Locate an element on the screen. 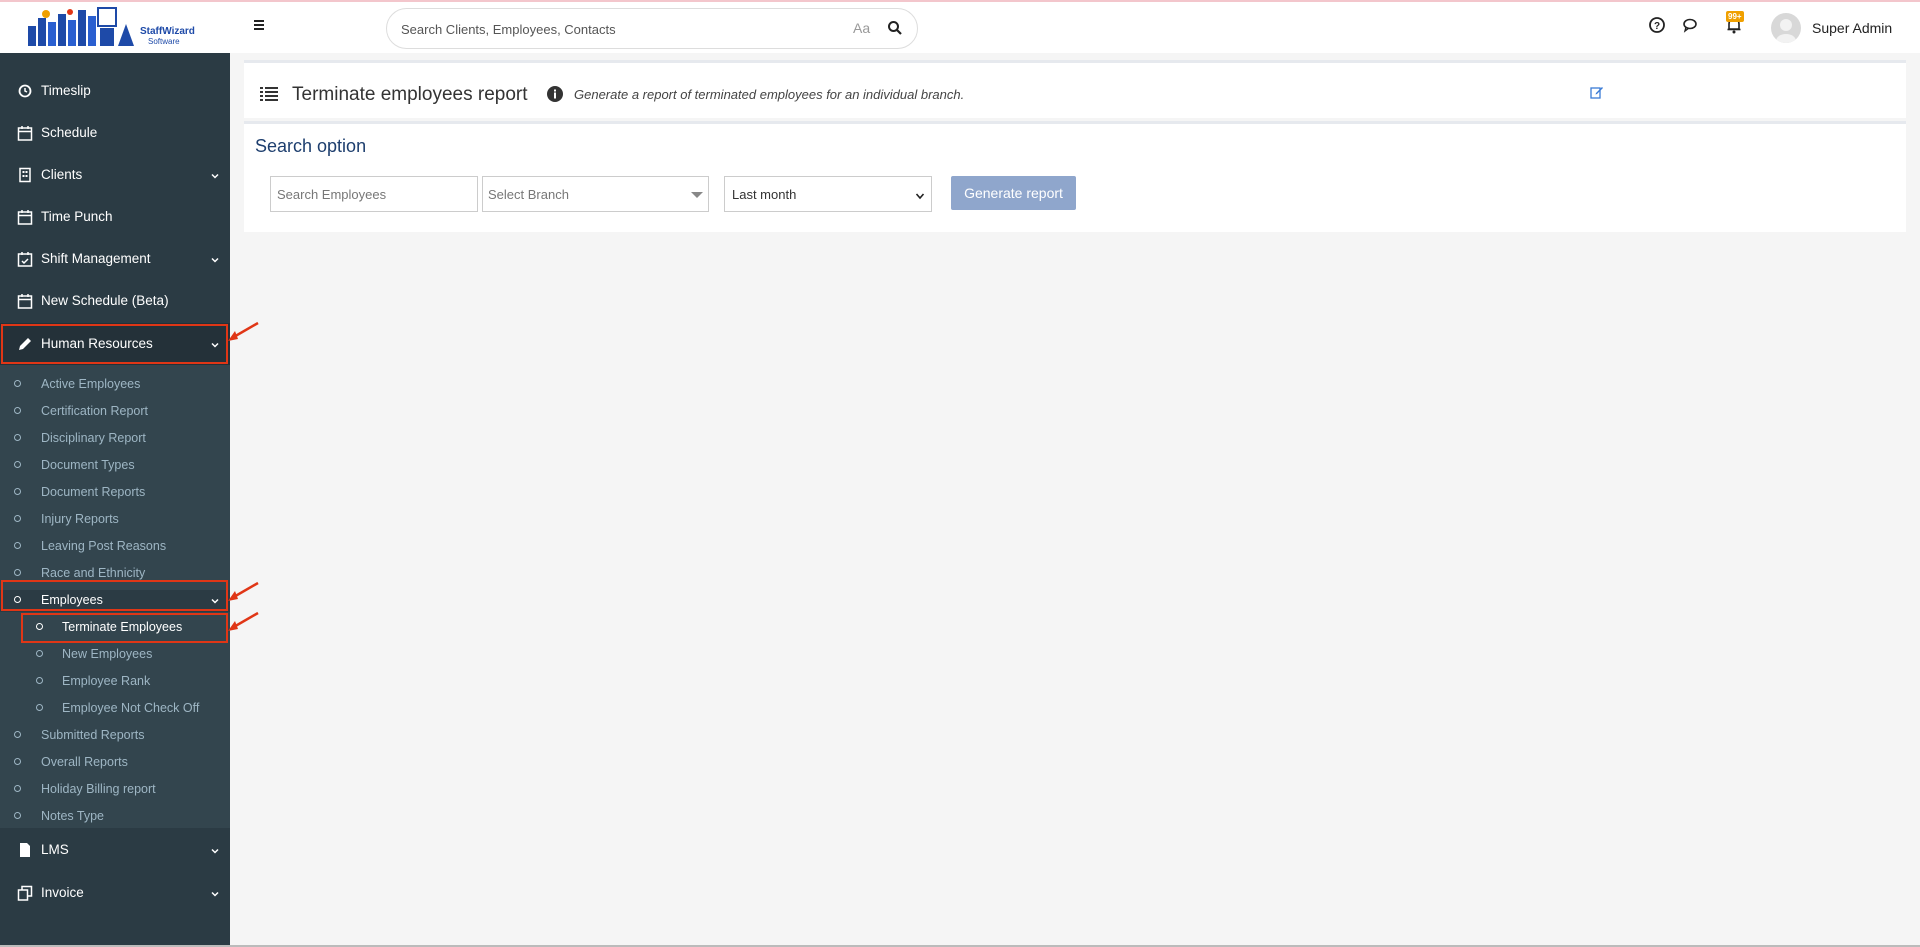  case-toggle: Aa is located at coordinates (861, 28).